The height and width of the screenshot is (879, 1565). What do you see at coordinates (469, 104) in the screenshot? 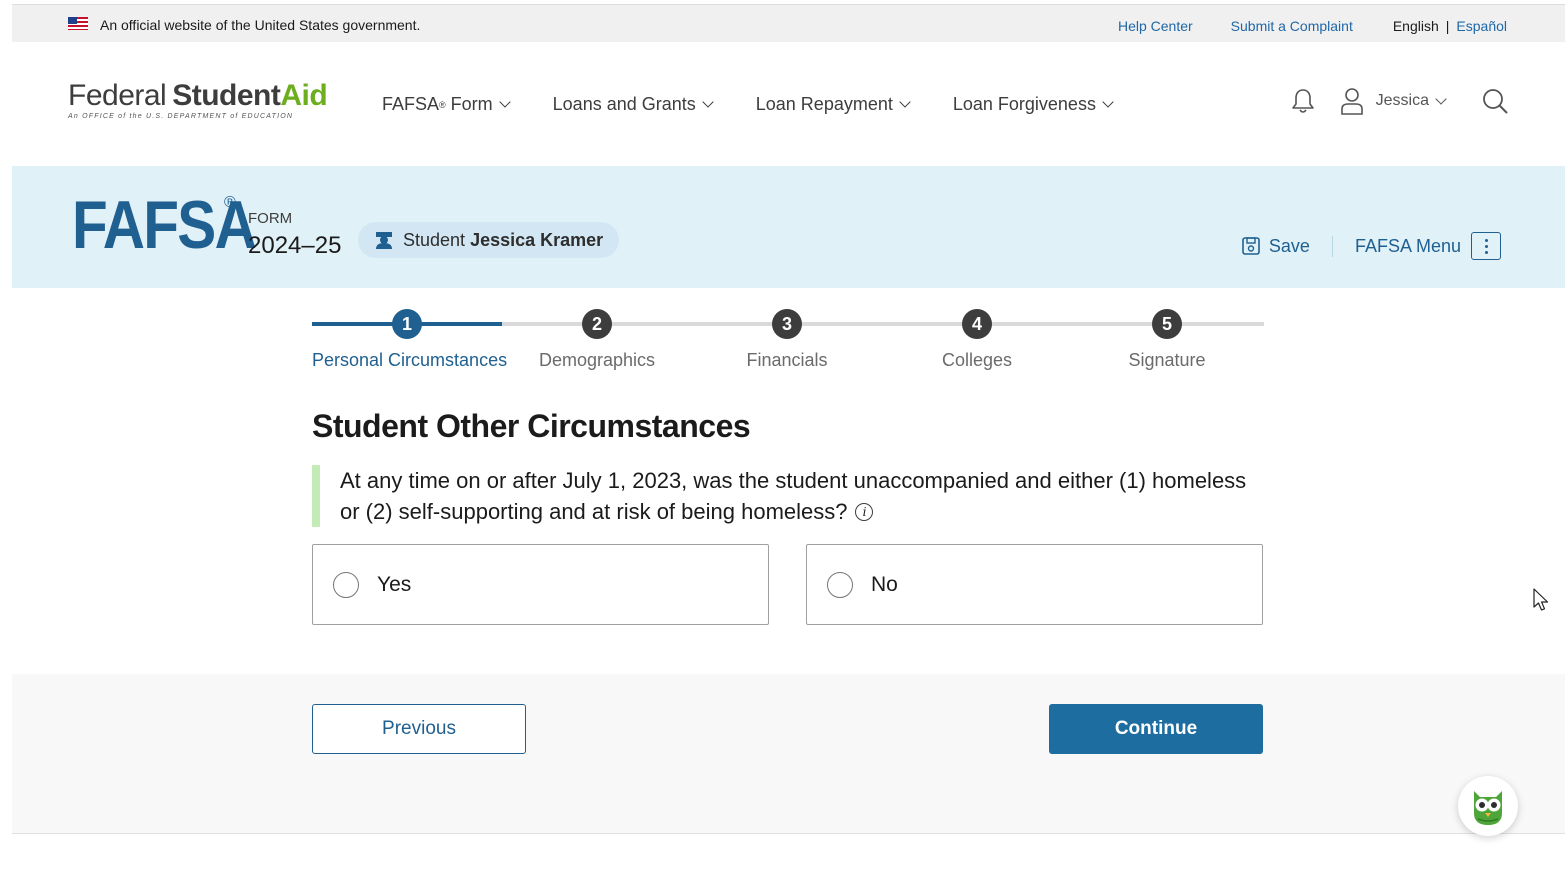
I see `nav-fafsa-suffix: Form` at bounding box center [469, 104].